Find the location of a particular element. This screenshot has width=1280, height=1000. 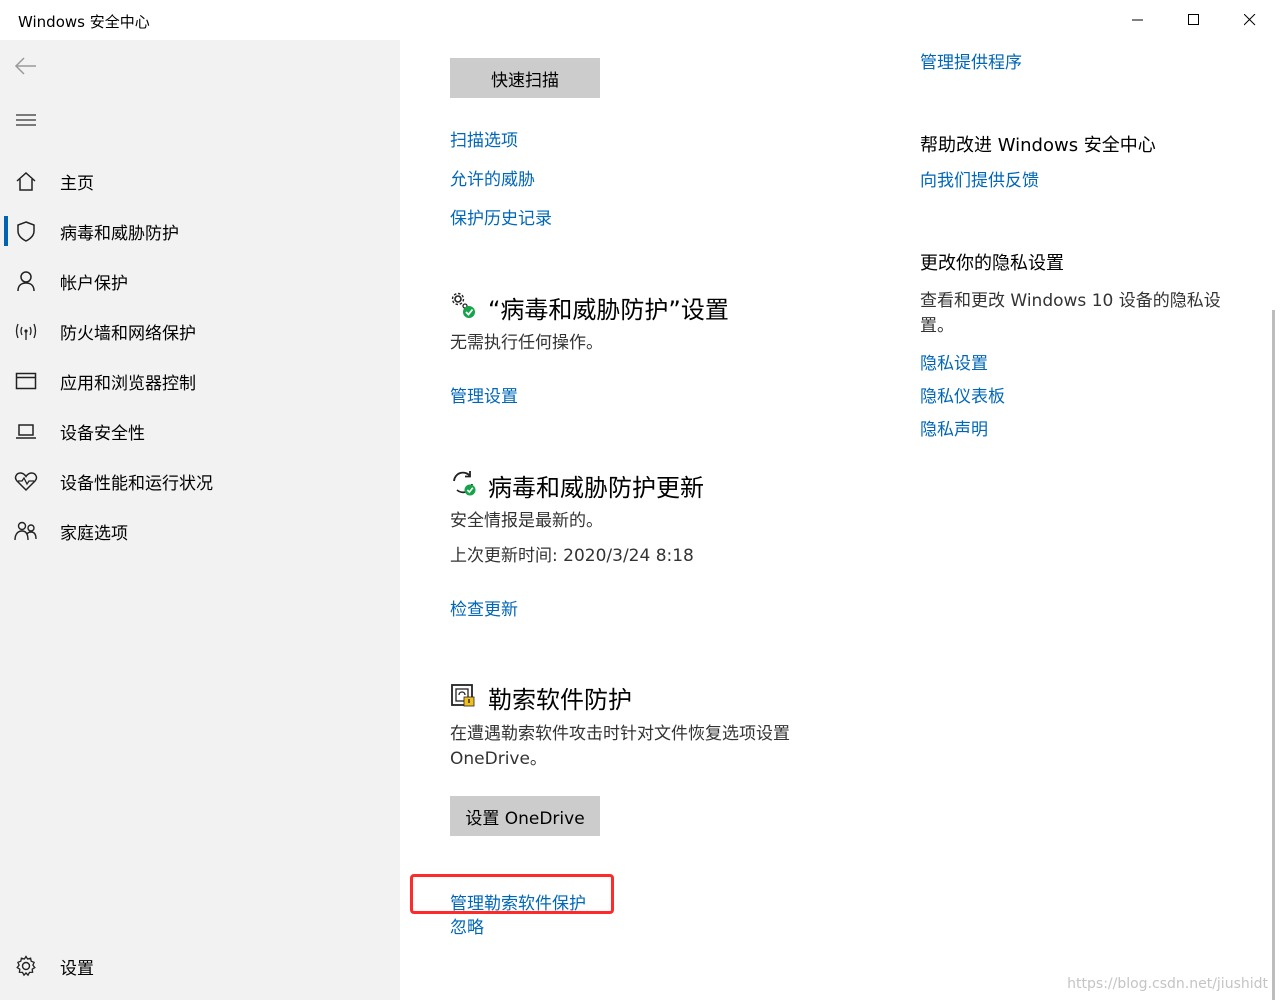

watermark: https://blog.csdn.net/jiushidt is located at coordinates (1167, 984).